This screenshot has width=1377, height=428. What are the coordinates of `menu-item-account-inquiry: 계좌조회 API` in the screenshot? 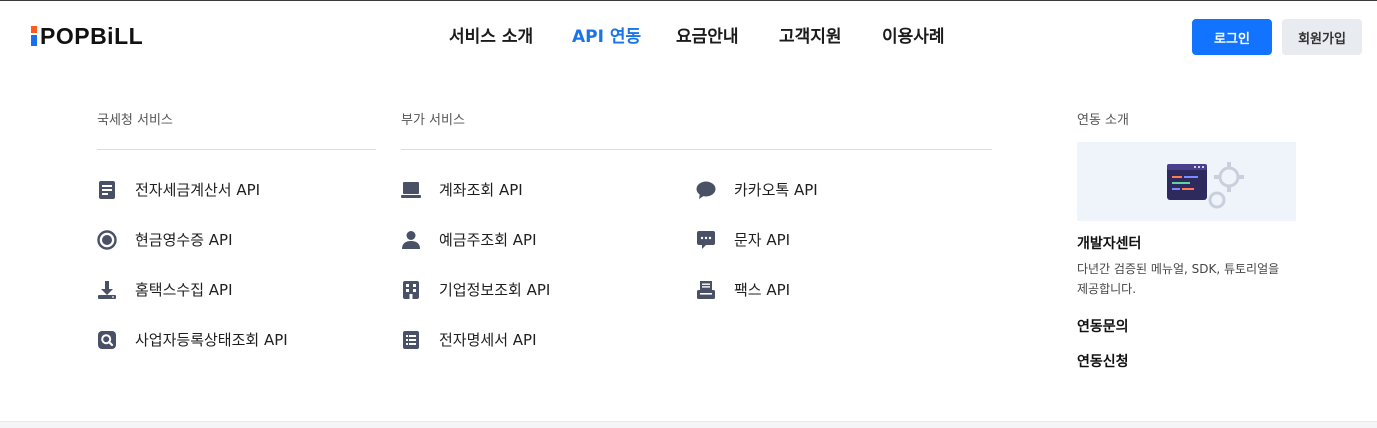 It's located at (462, 190).